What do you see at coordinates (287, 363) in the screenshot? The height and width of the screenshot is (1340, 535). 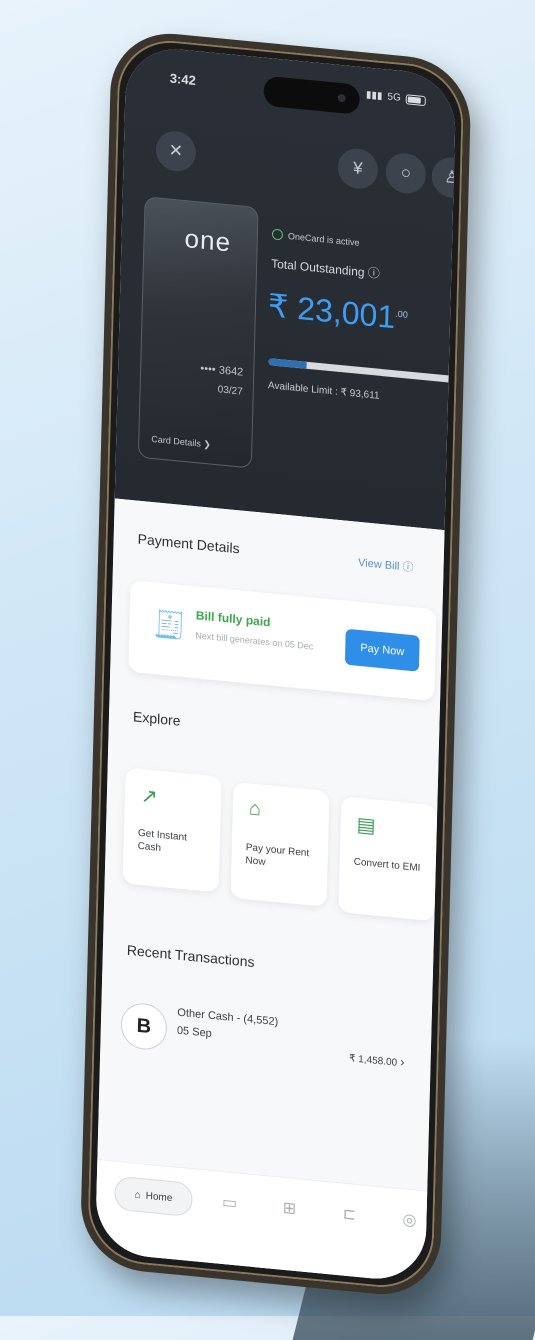 I see `limit-progress-fill` at bounding box center [287, 363].